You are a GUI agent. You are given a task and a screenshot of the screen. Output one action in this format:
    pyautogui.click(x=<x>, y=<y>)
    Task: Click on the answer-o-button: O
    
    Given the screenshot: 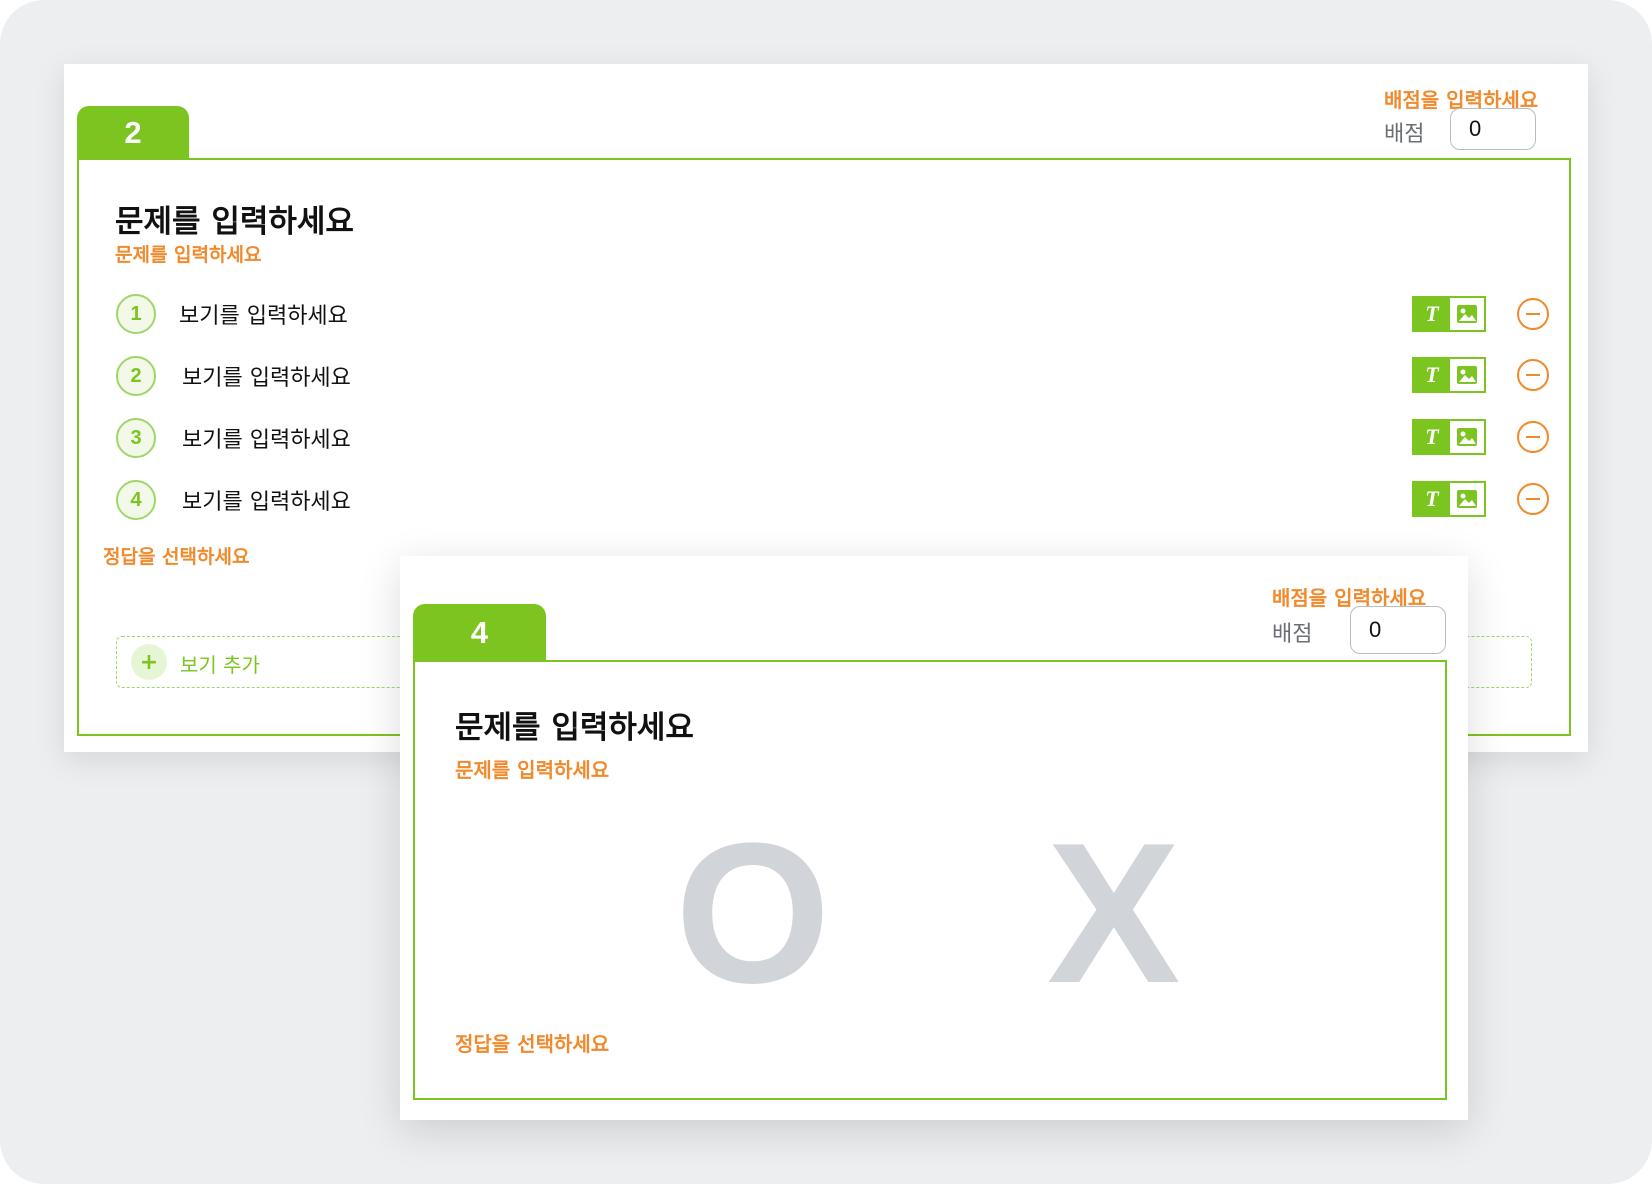 What is the action you would take?
    pyautogui.click(x=753, y=914)
    